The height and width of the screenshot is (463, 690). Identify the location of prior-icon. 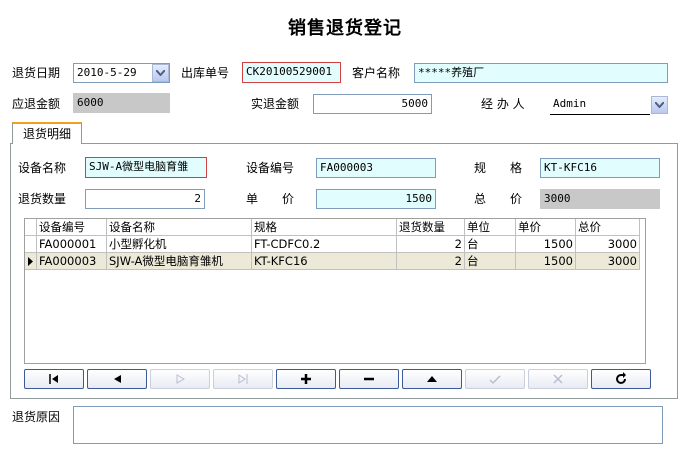
(117, 379).